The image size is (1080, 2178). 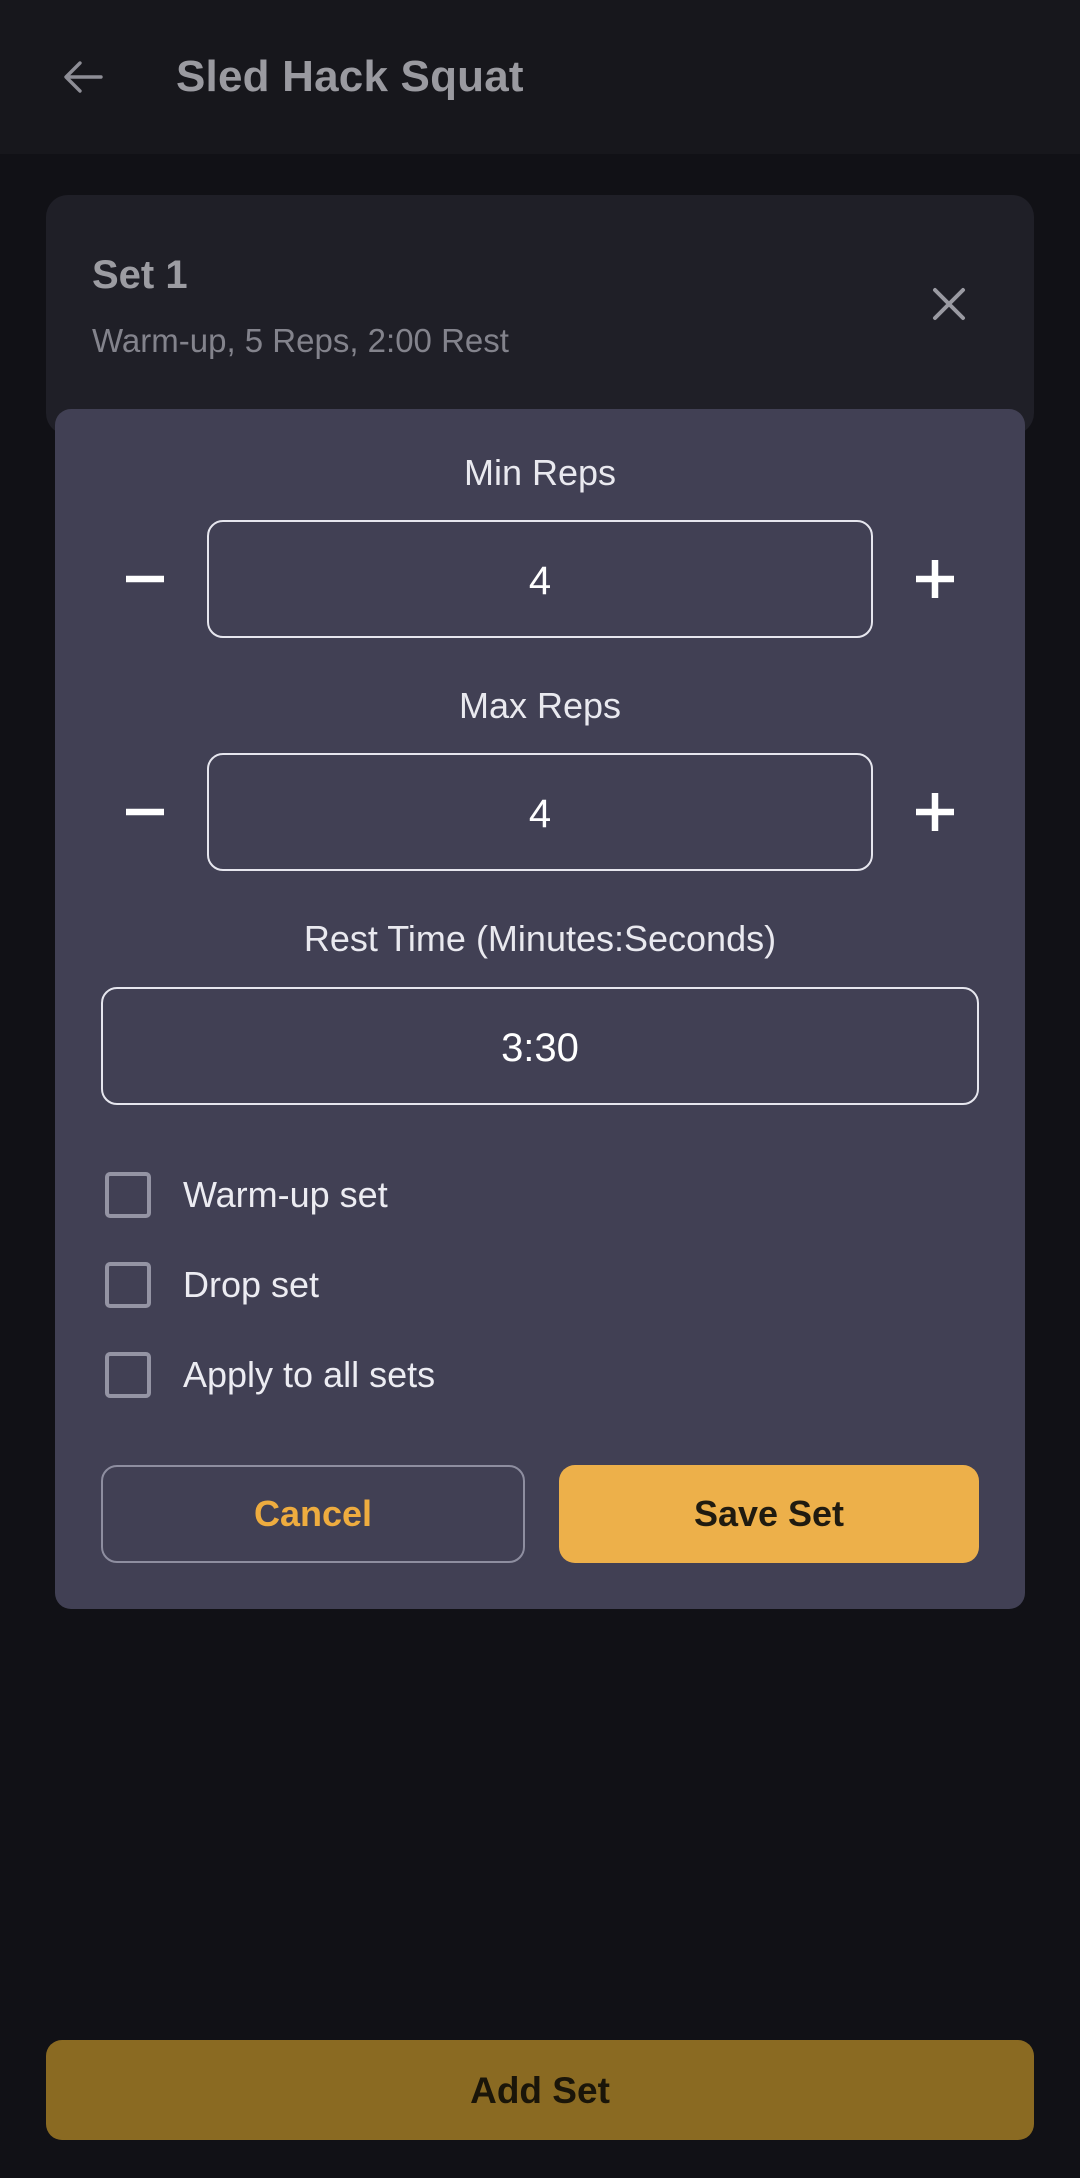 What do you see at coordinates (128, 1374) in the screenshot?
I see `apply-all-sets-checkbox` at bounding box center [128, 1374].